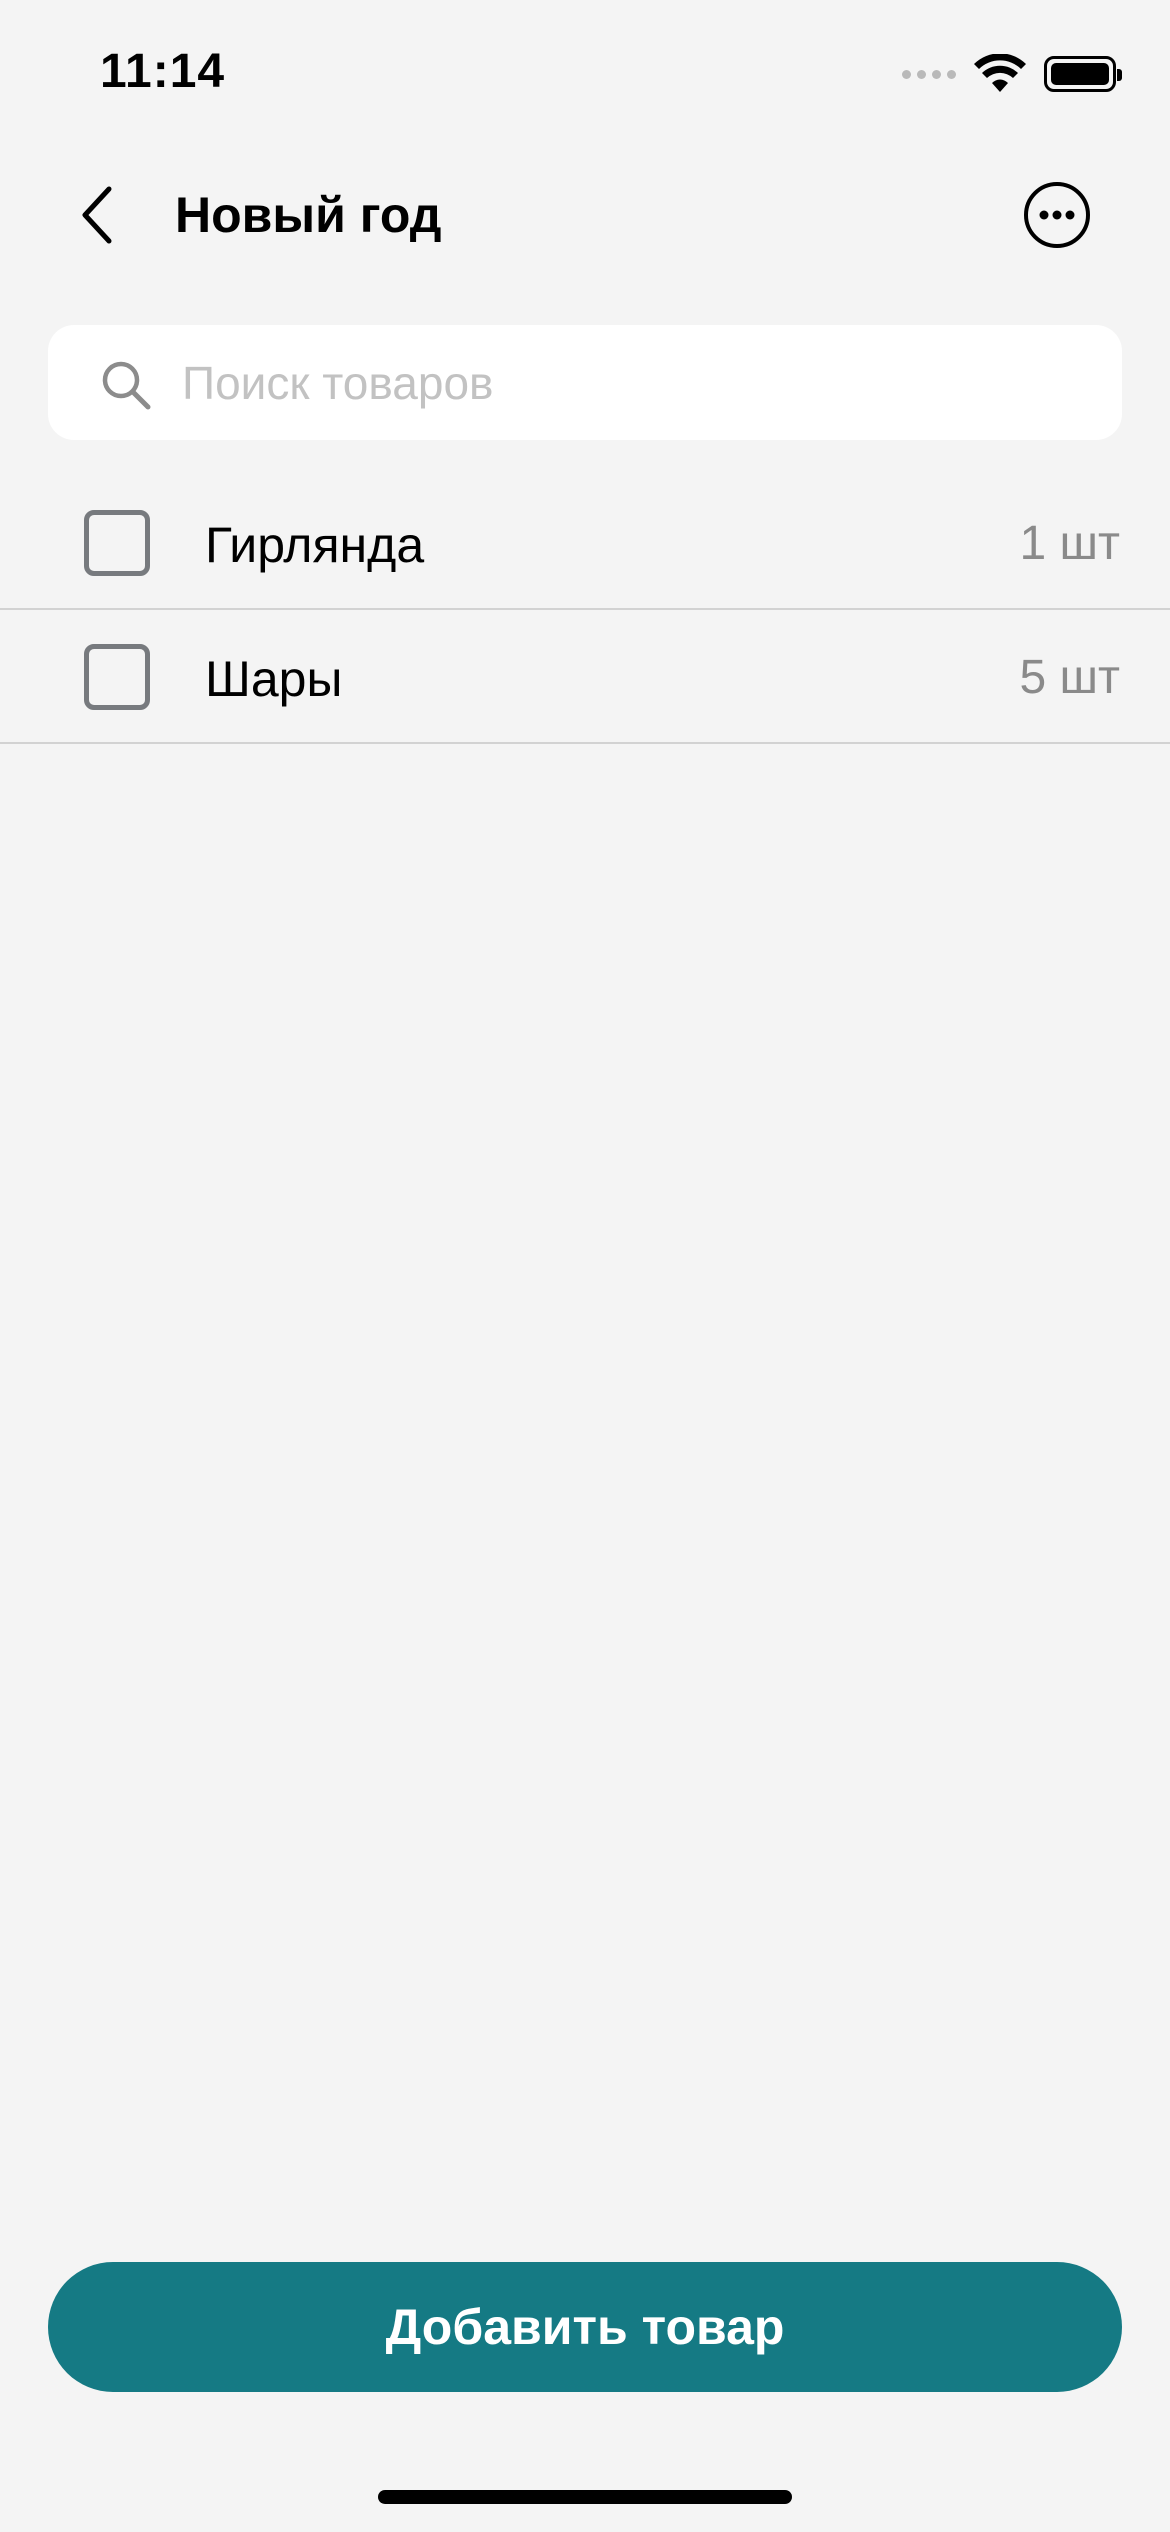 The height and width of the screenshot is (2532, 1170). What do you see at coordinates (126, 385) in the screenshot?
I see `search-icon` at bounding box center [126, 385].